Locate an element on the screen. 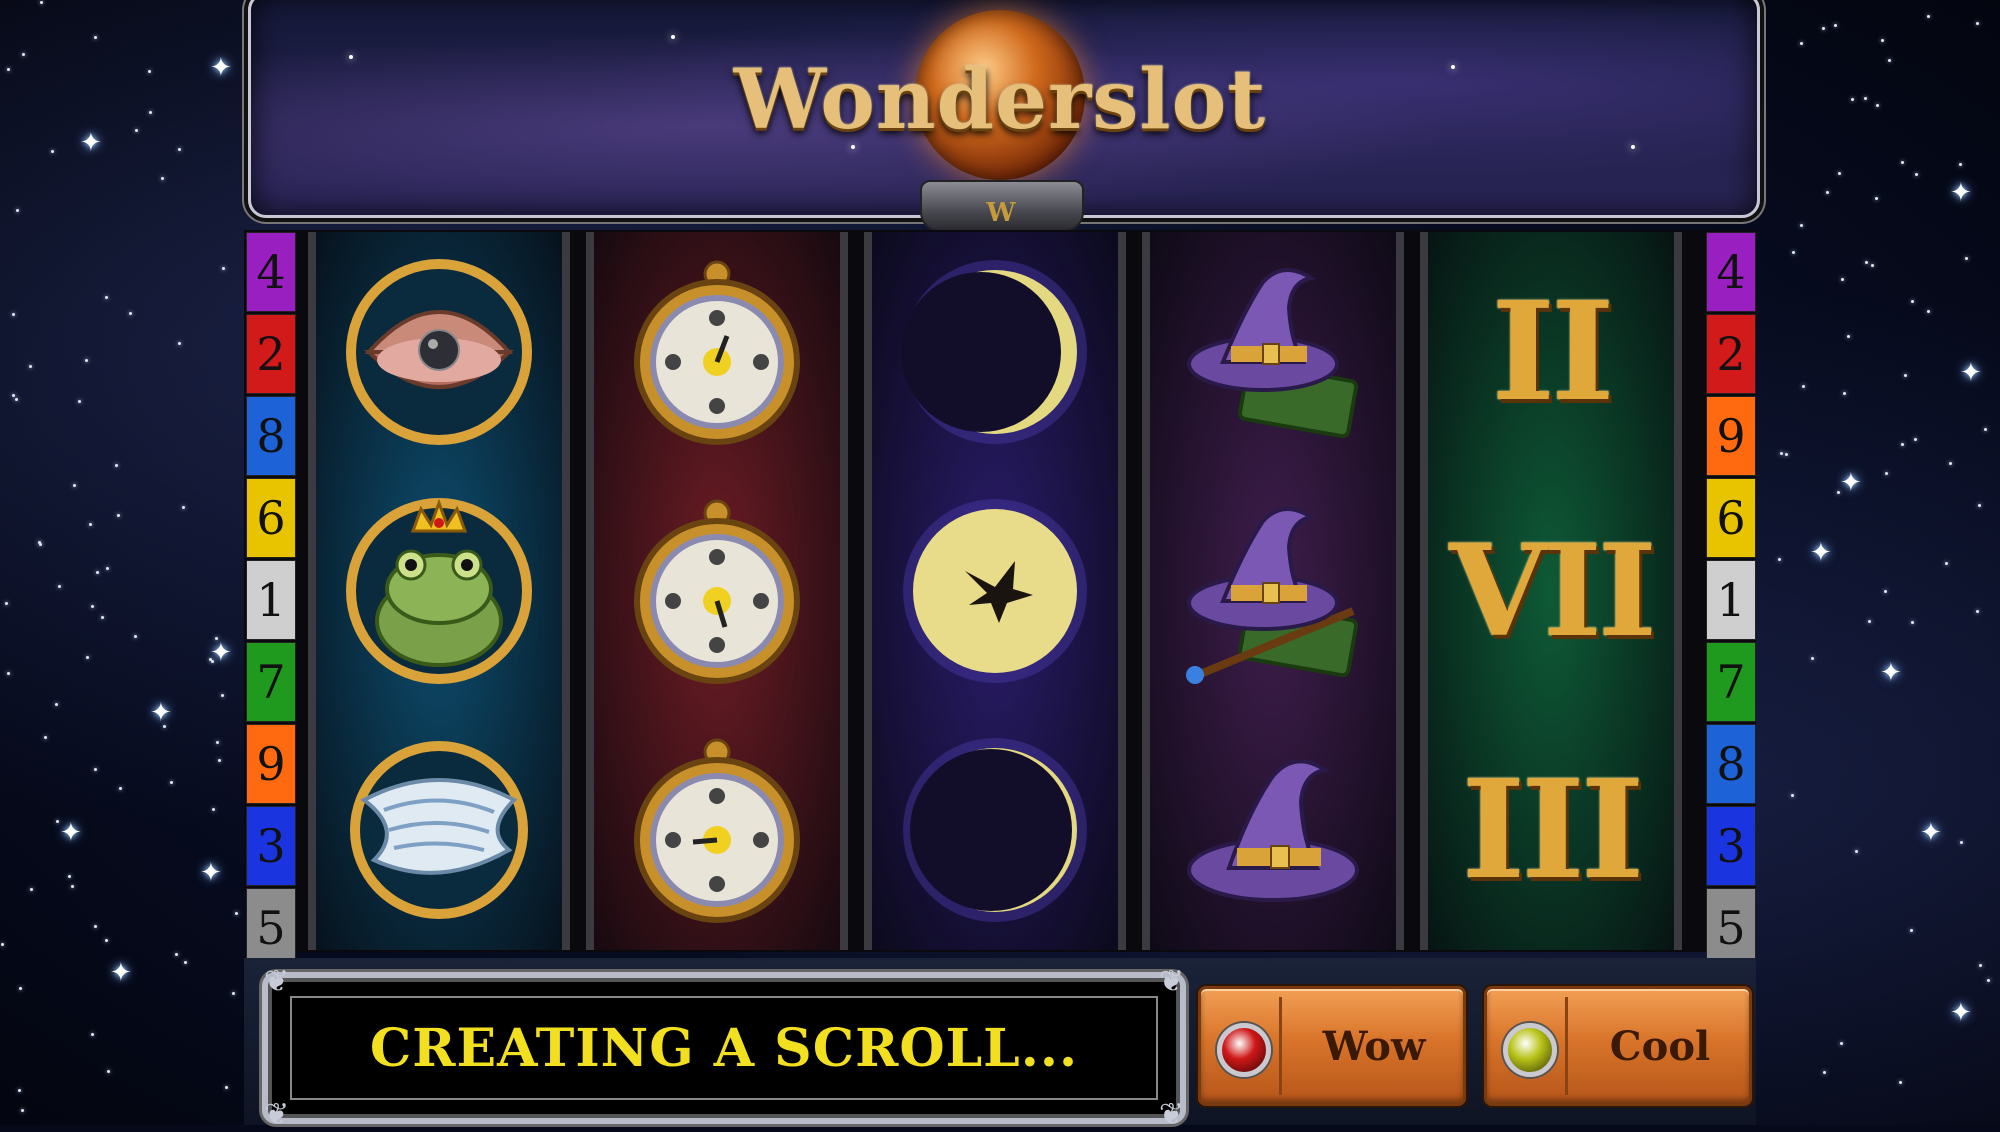 The width and height of the screenshot is (2000, 1132). symbol-pearl-shell is located at coordinates (439, 351).